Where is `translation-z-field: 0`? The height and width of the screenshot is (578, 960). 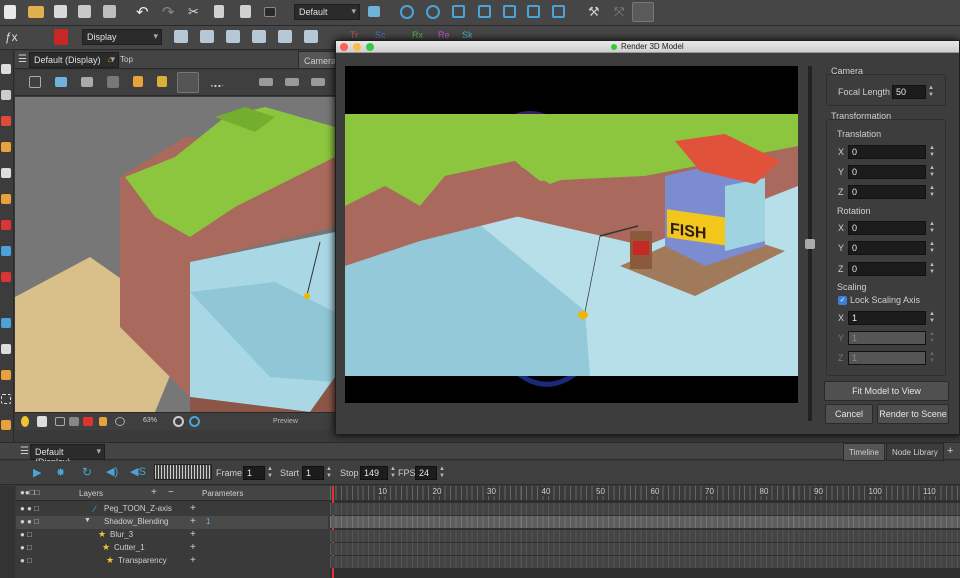
translation-z-field: 0 is located at coordinates (887, 192).